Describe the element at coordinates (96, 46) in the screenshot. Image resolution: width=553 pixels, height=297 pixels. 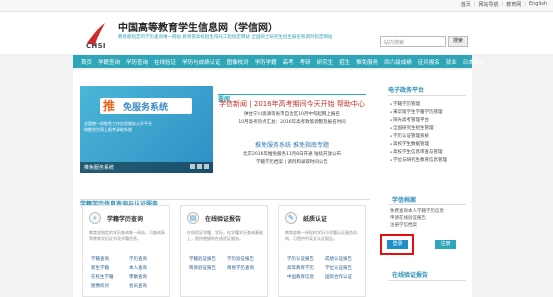
I see `logo-text: CHSI` at that location.